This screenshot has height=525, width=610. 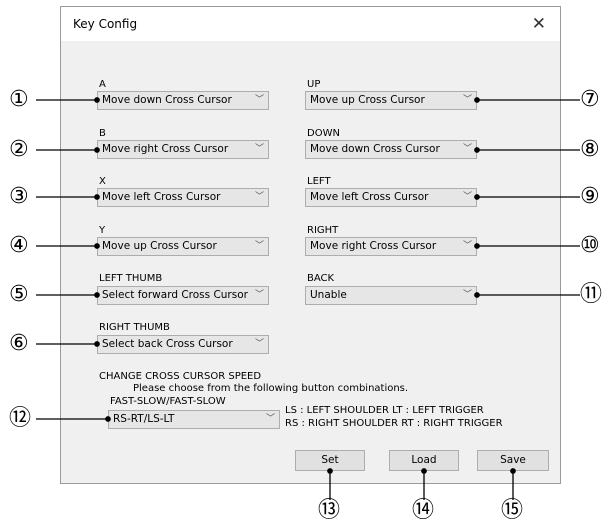 What do you see at coordinates (512, 510) in the screenshot?
I see `callout-15: ⑮` at bounding box center [512, 510].